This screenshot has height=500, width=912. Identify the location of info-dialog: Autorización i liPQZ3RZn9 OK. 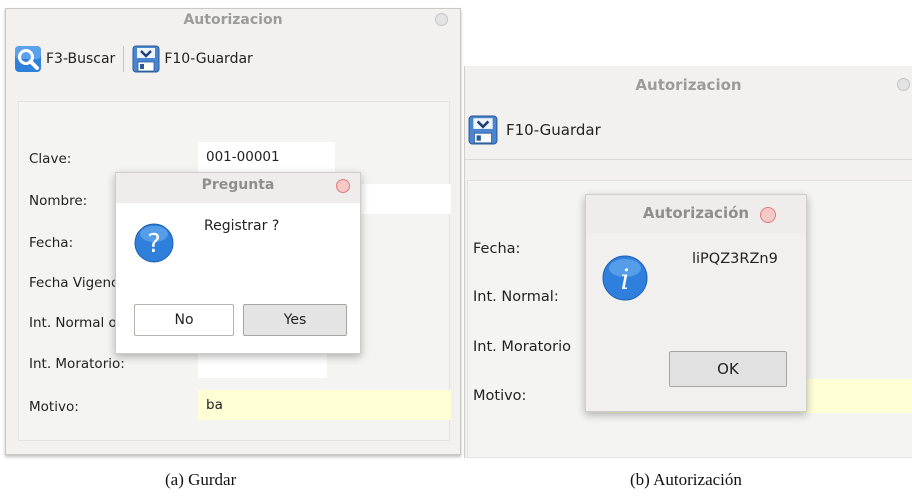
(696, 303).